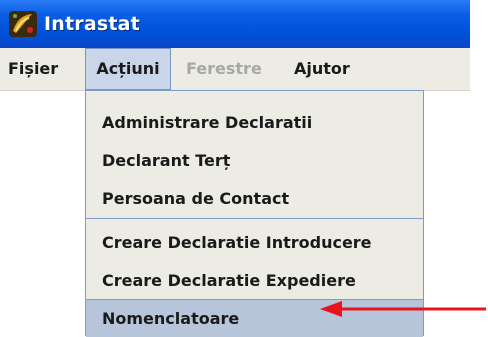  I want to click on menu-actiuni: Acțiuni, so click(128, 69).